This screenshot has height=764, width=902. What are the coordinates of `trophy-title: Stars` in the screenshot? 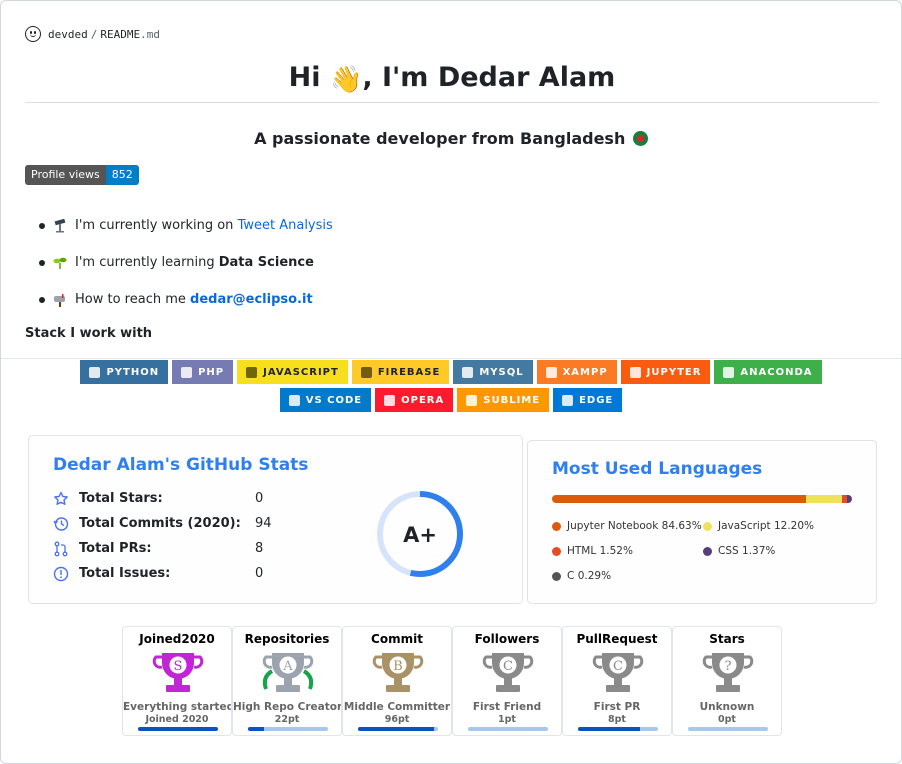 It's located at (727, 639).